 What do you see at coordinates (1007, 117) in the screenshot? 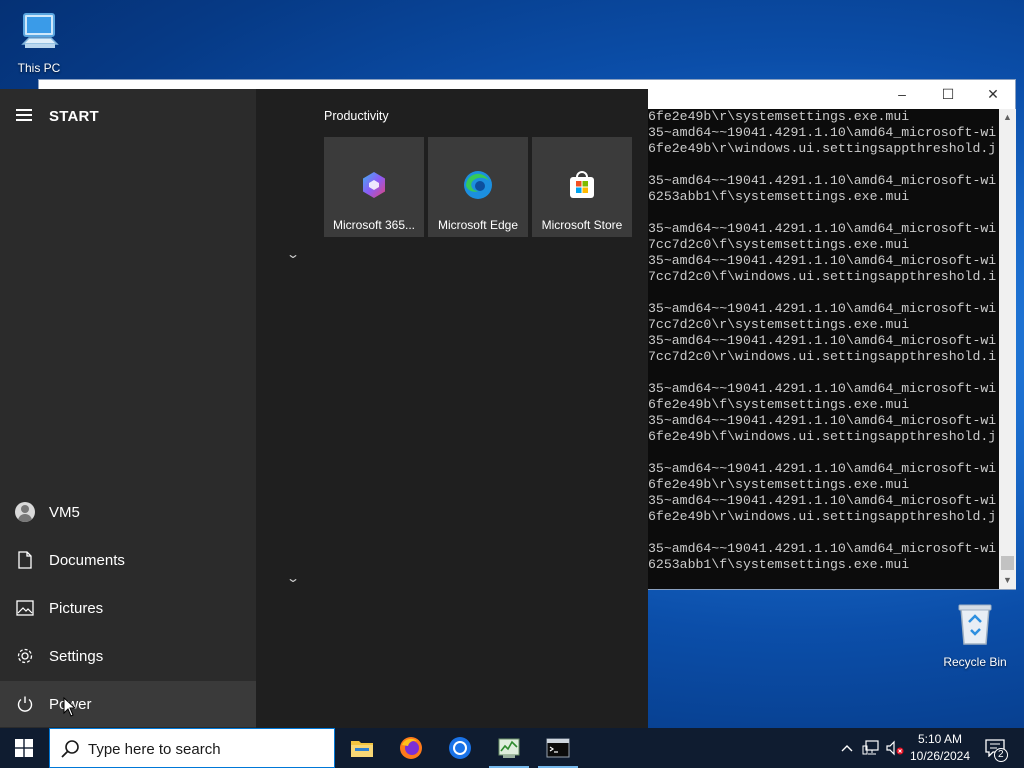
I see `scroll-up-button: ▲` at bounding box center [1007, 117].